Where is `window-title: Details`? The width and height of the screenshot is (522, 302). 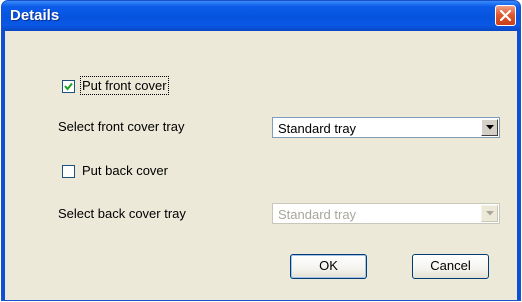
window-title: Details is located at coordinates (35, 15).